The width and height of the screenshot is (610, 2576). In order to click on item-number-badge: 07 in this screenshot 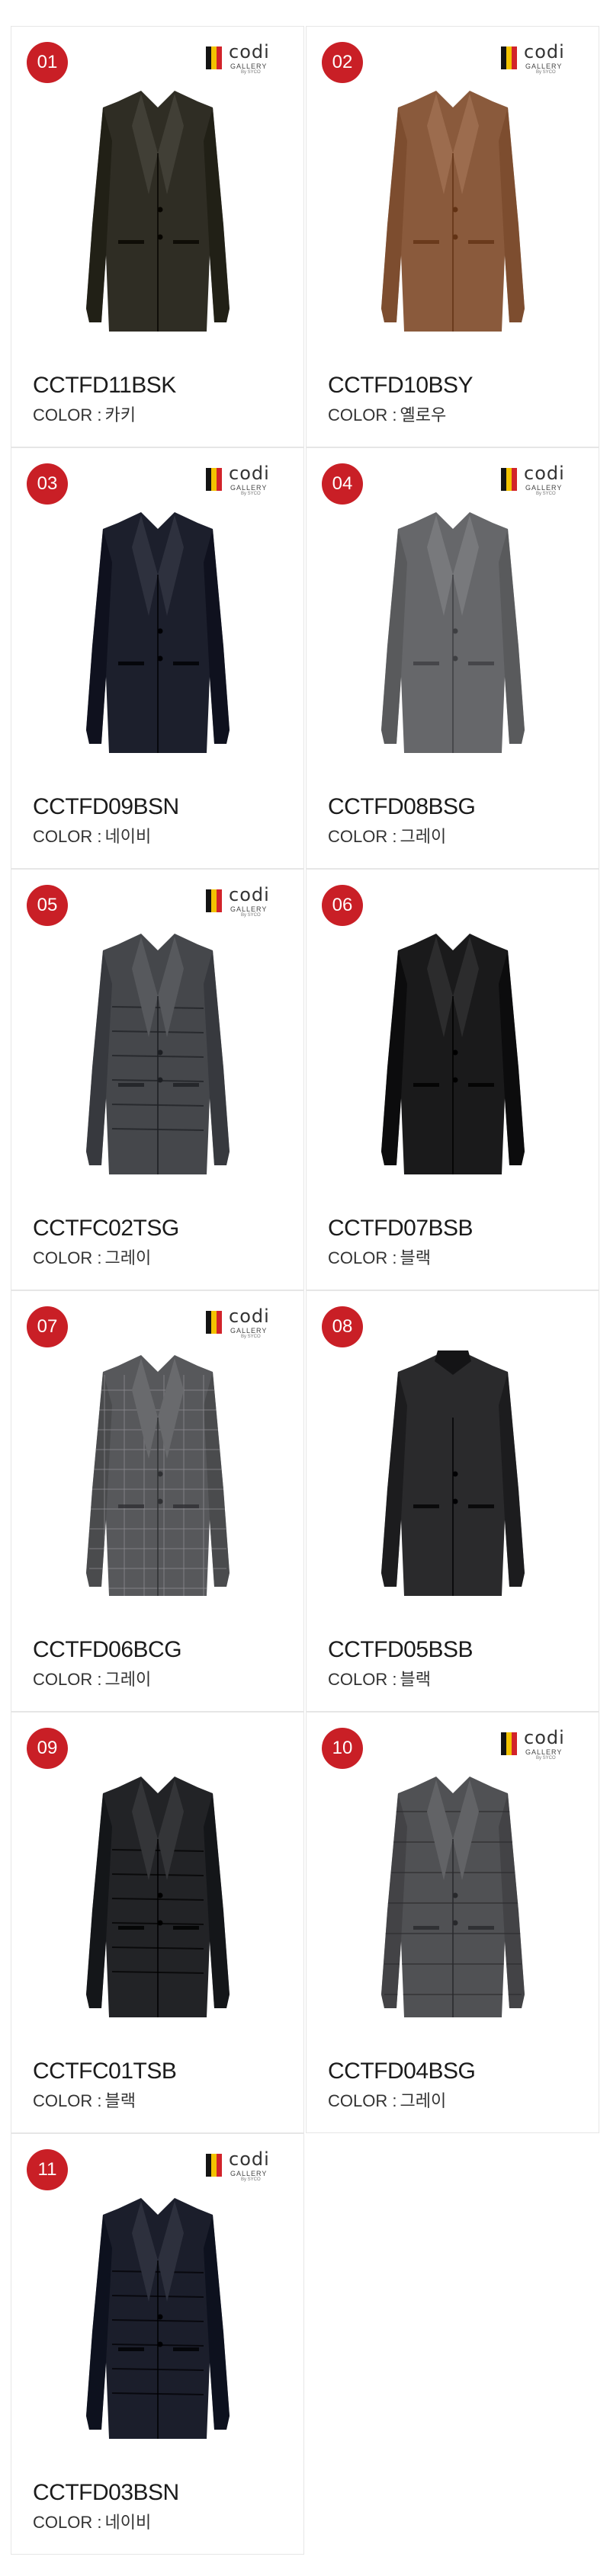, I will do `click(47, 1326)`.